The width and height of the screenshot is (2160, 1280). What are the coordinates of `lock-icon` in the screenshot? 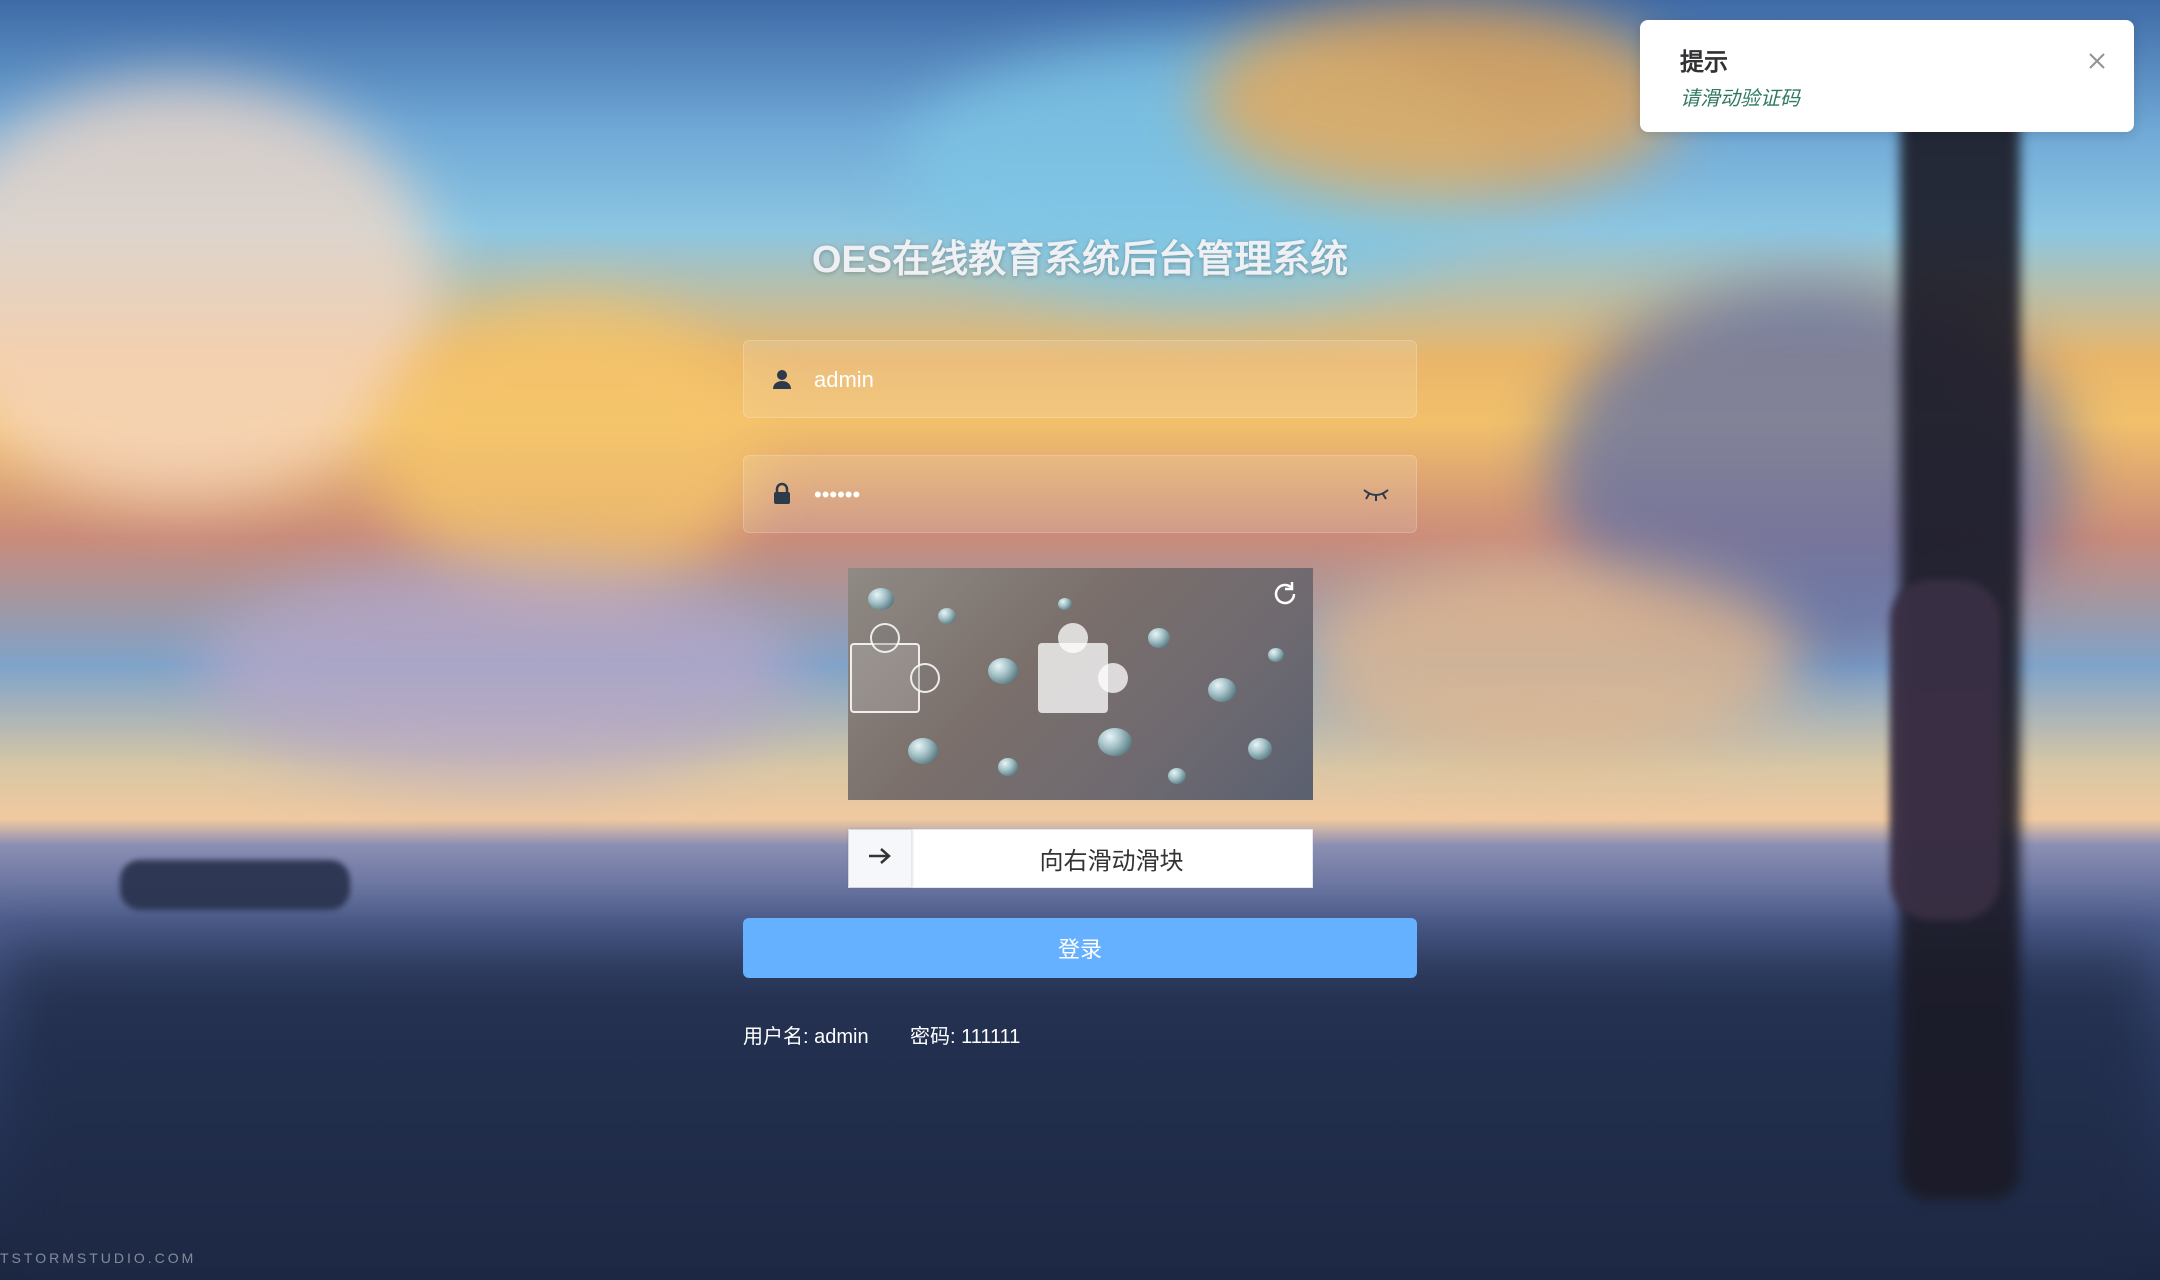 It's located at (782, 494).